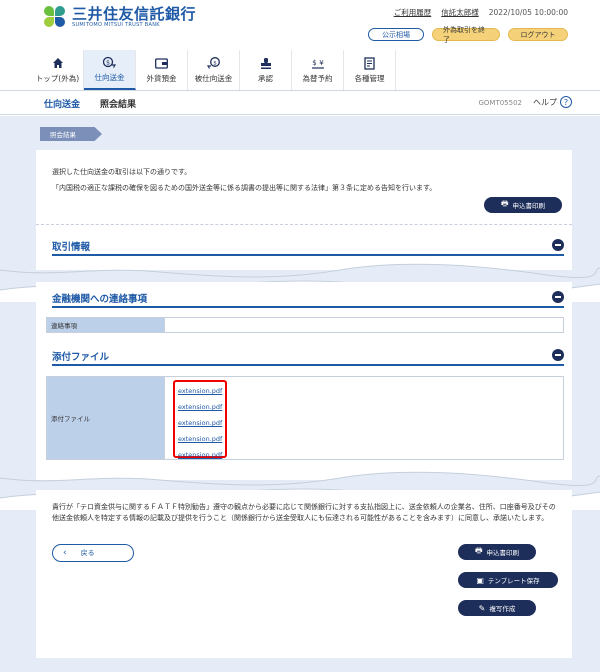 The image size is (600, 672). What do you see at coordinates (213, 78) in the screenshot?
I see `nav-incoming-label: 被仕向送金` at bounding box center [213, 78].